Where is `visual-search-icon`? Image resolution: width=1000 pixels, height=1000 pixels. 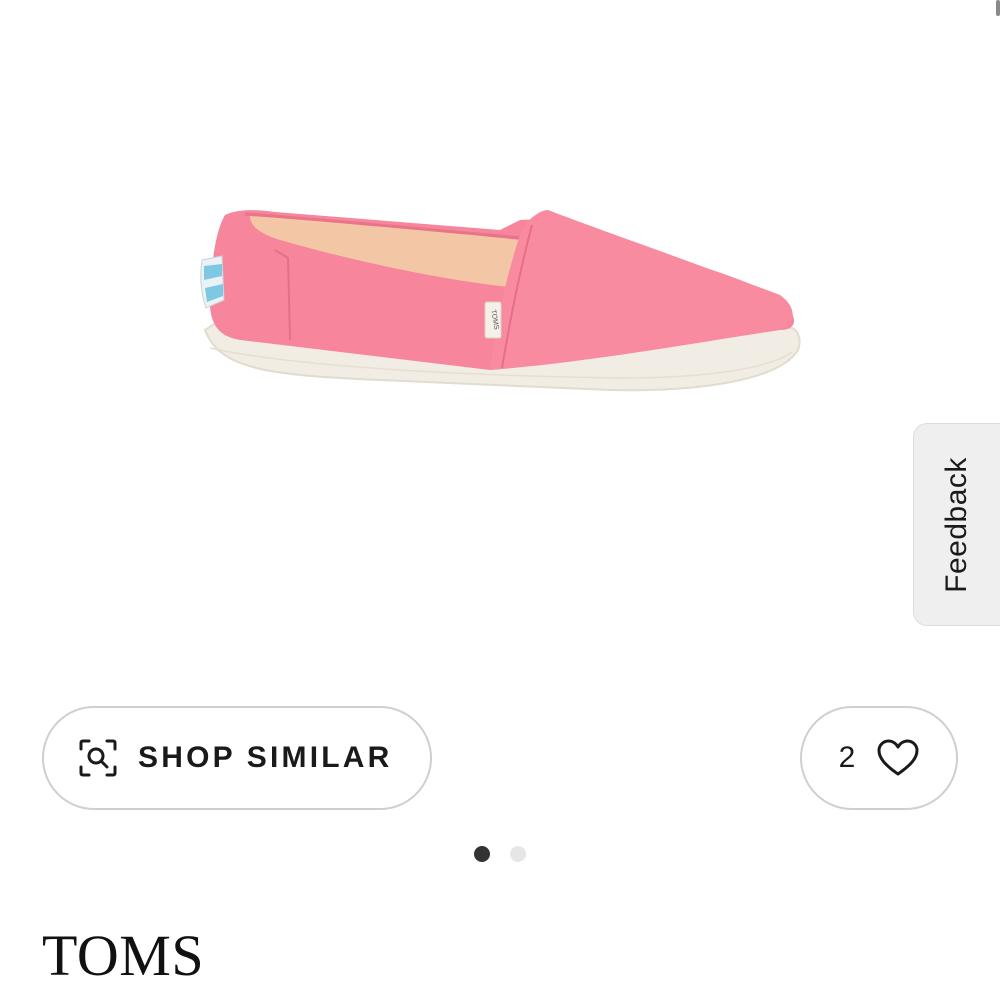
visual-search-icon is located at coordinates (98, 758).